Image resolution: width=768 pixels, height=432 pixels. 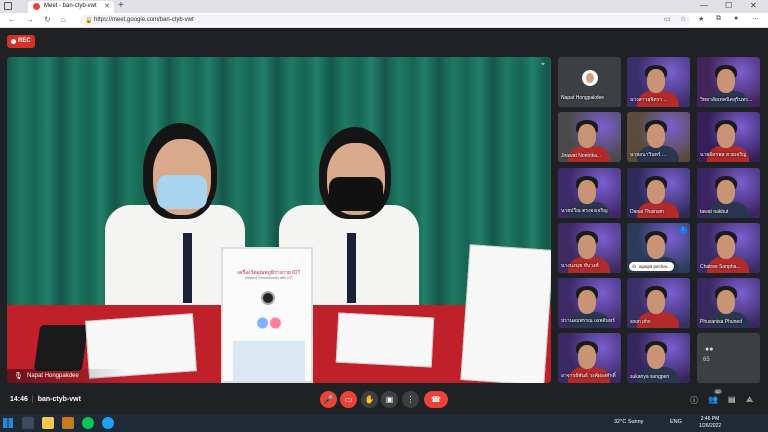 What do you see at coordinates (658, 303) in the screenshot?
I see `participant-tile: soon pho` at bounding box center [658, 303].